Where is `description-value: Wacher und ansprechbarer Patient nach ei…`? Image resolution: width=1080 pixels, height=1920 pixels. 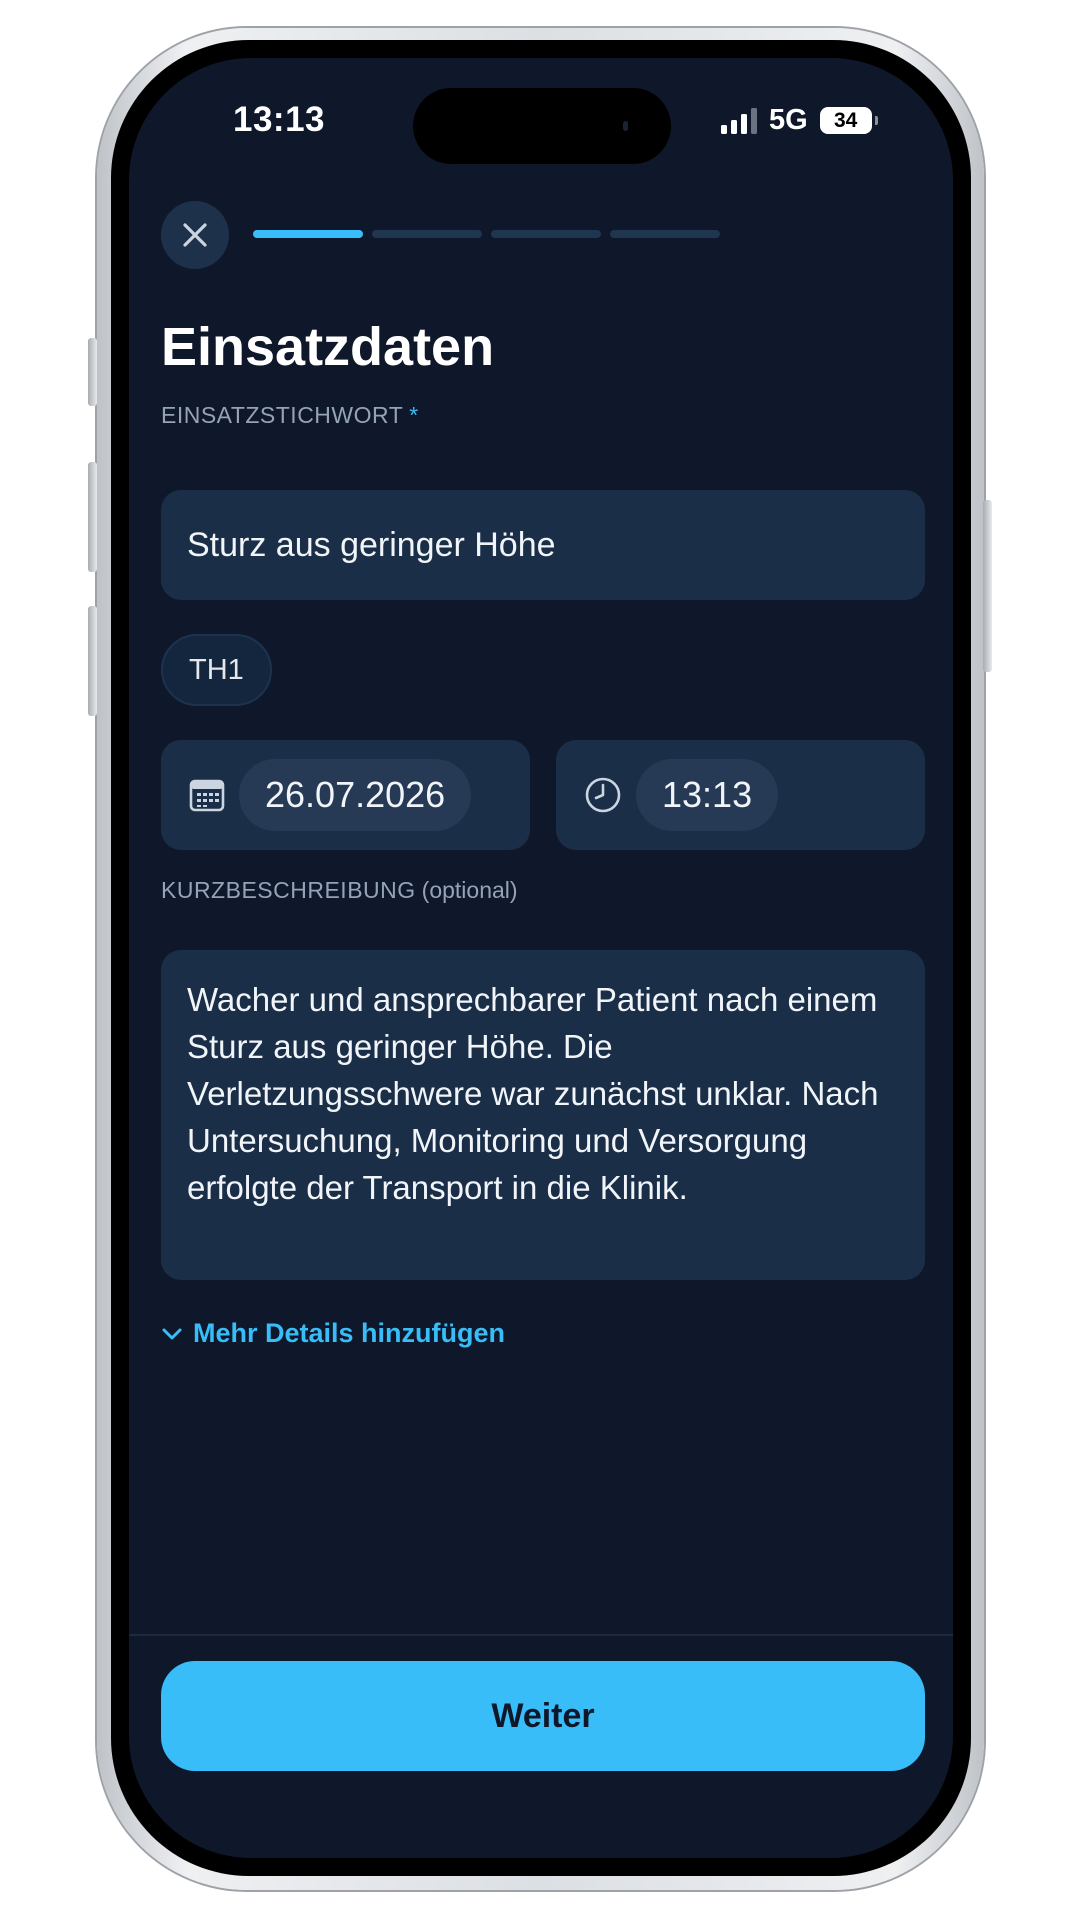 description-value: Wacher und ansprechbarer Patient nach ei… is located at coordinates (533, 1093).